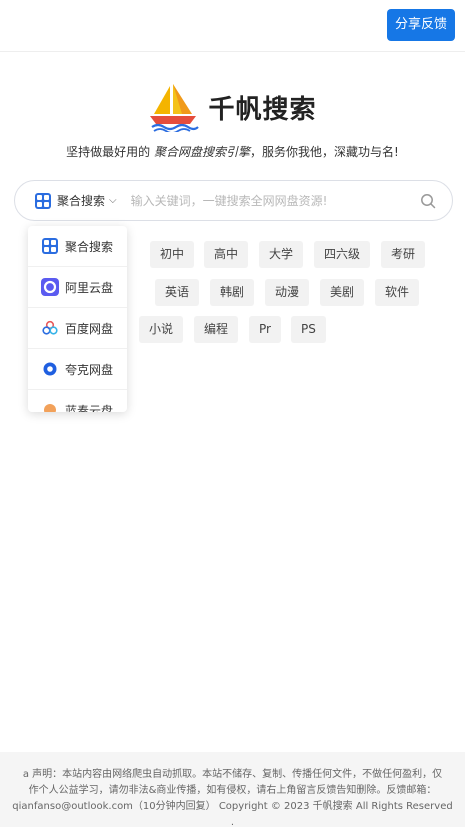 This screenshot has width=465, height=827. I want to click on tagline-emphasis: 聚合网盘搜索引擎, so click(202, 152).